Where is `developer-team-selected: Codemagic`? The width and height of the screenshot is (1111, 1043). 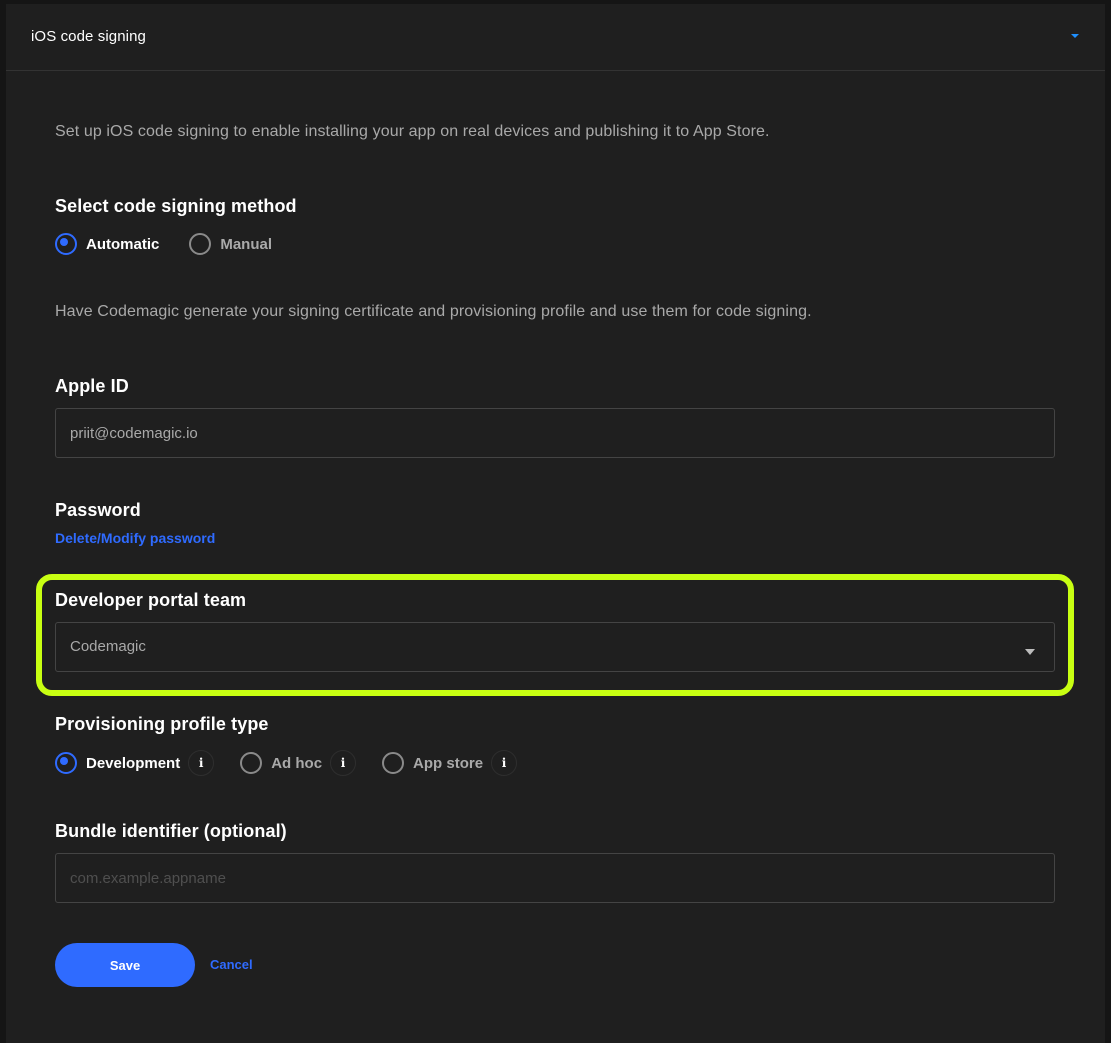
developer-team-selected: Codemagic is located at coordinates (108, 646).